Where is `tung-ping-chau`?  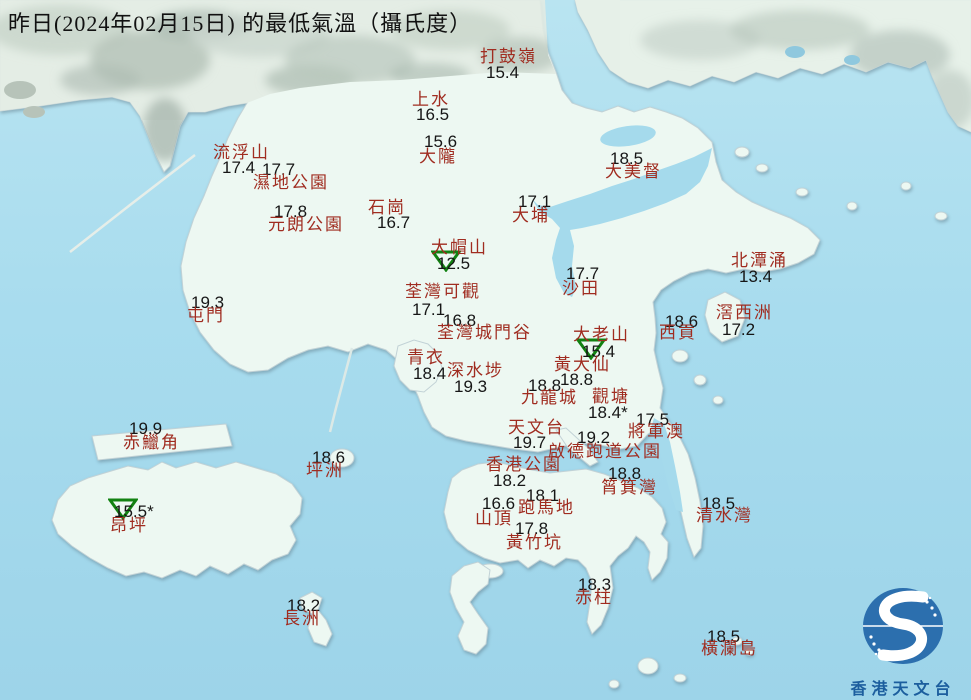
tung-ping-chau is located at coordinates (941, 216).